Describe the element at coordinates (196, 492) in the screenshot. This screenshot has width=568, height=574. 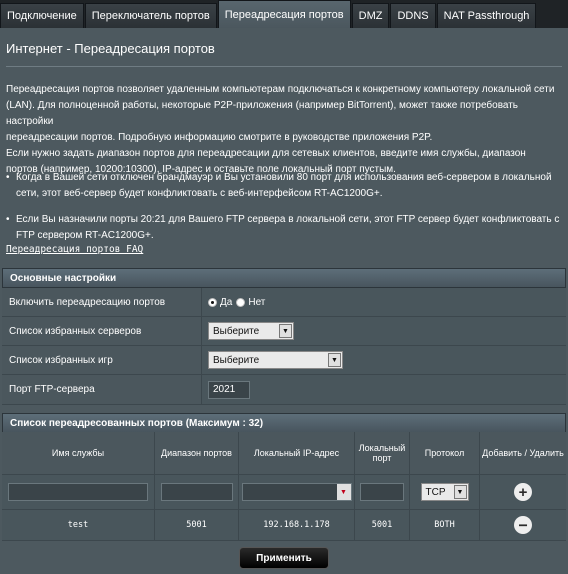
I see `port-range-input` at that location.